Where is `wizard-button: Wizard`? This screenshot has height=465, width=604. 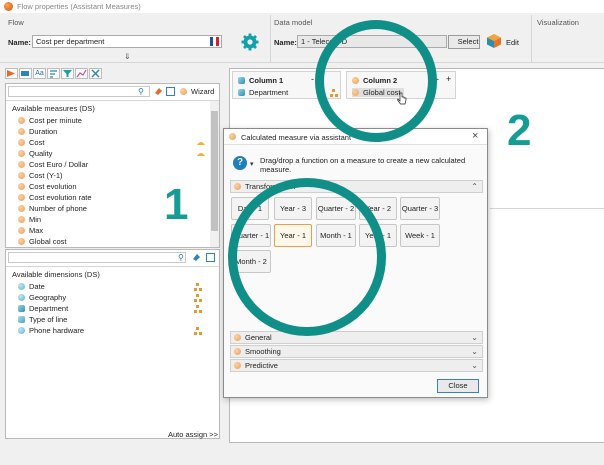
wizard-button: Wizard is located at coordinates (197, 91).